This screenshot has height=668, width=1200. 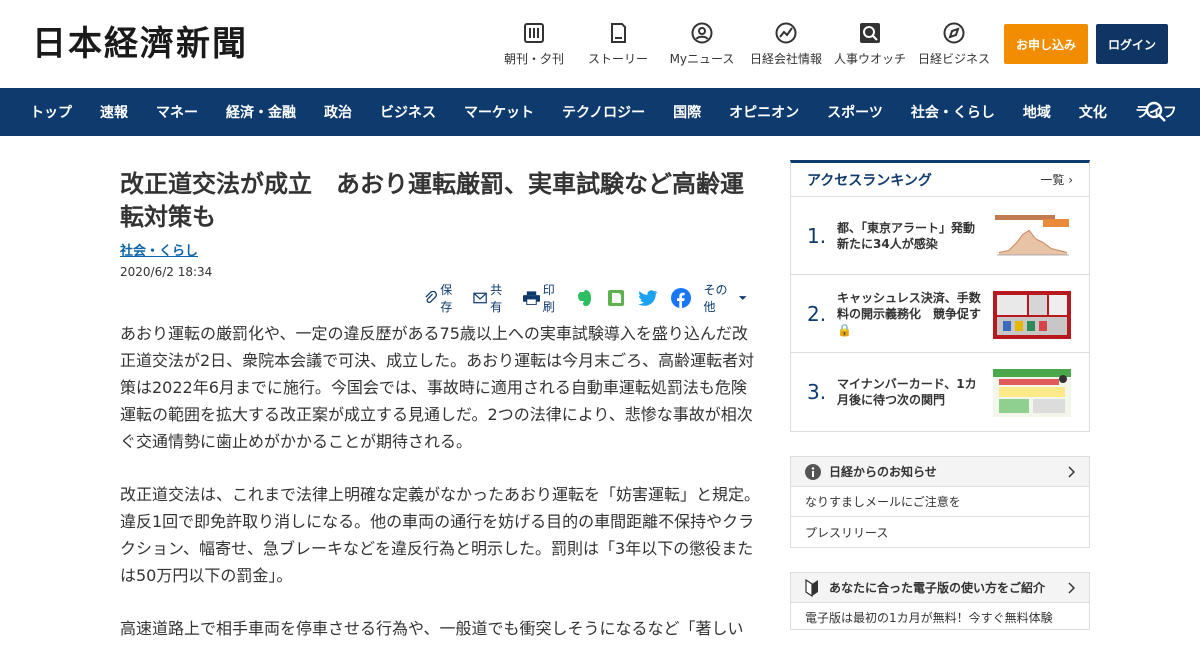 I want to click on evernote-button, so click(x=586, y=298).